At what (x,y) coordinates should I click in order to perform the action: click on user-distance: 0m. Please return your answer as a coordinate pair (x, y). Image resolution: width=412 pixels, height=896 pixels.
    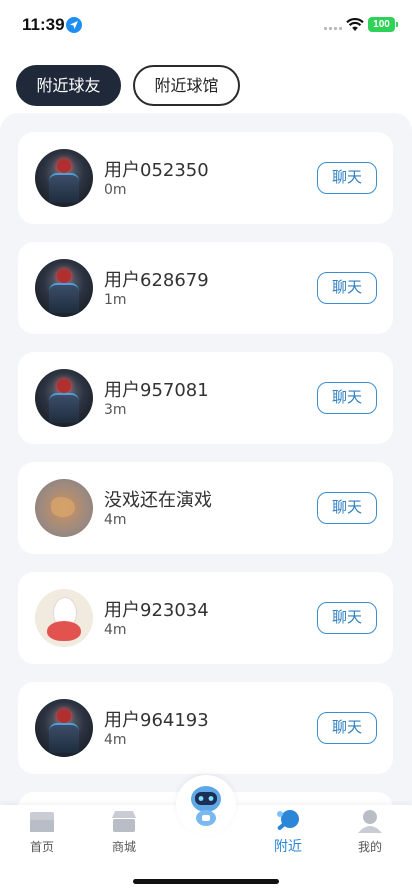
    Looking at the image, I should click on (115, 190).